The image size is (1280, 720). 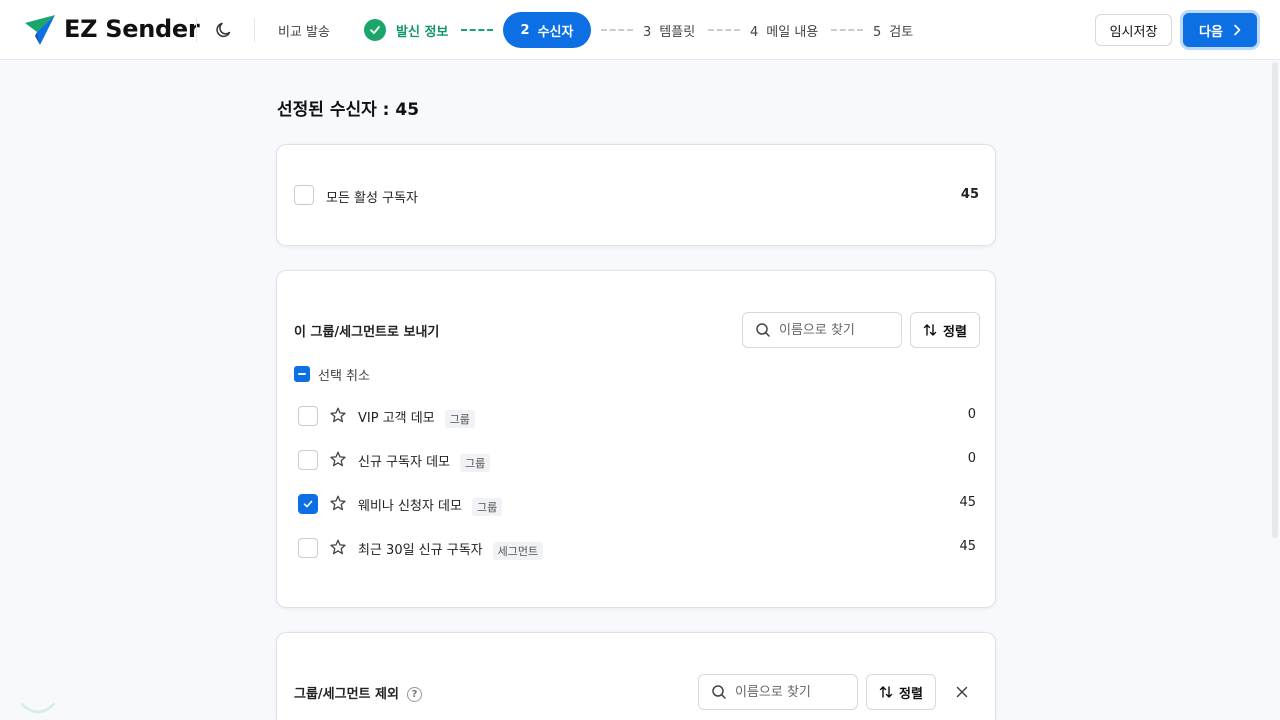 I want to click on row-name: 최근 30일 신규 구독자 세그먼트, so click(x=451, y=549).